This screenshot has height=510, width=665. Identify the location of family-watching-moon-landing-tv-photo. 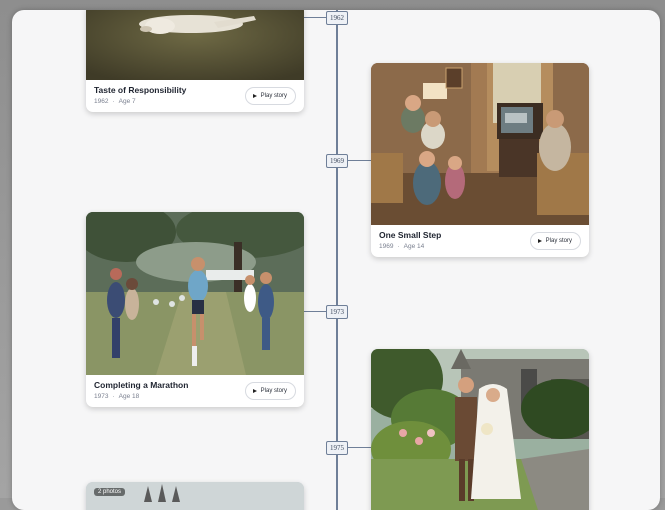
(480, 144).